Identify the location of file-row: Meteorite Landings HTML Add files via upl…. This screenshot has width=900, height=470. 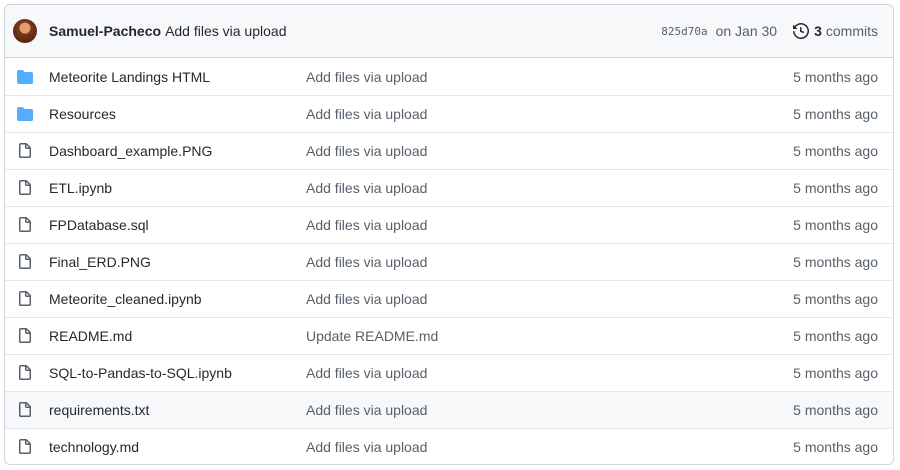
(449, 76).